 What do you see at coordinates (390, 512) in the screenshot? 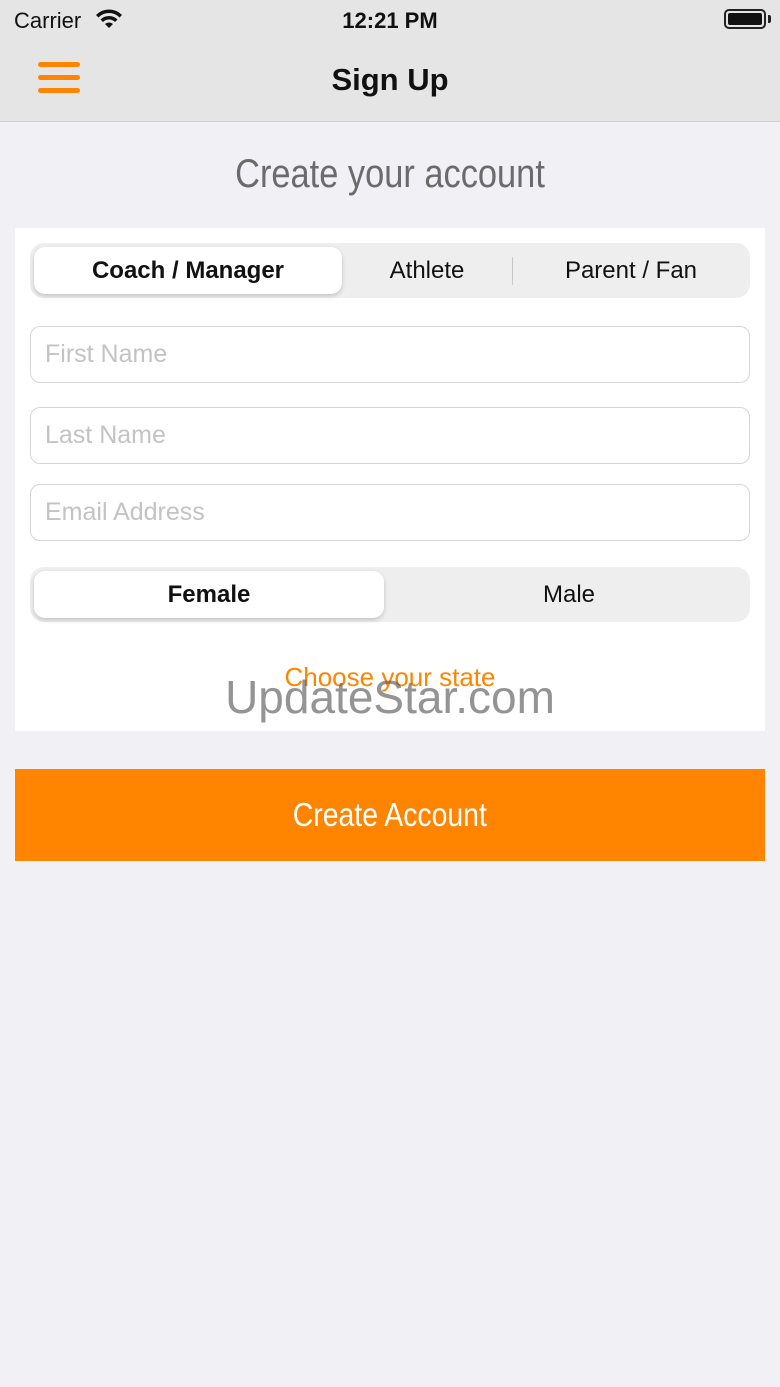
I see `email-field` at bounding box center [390, 512].